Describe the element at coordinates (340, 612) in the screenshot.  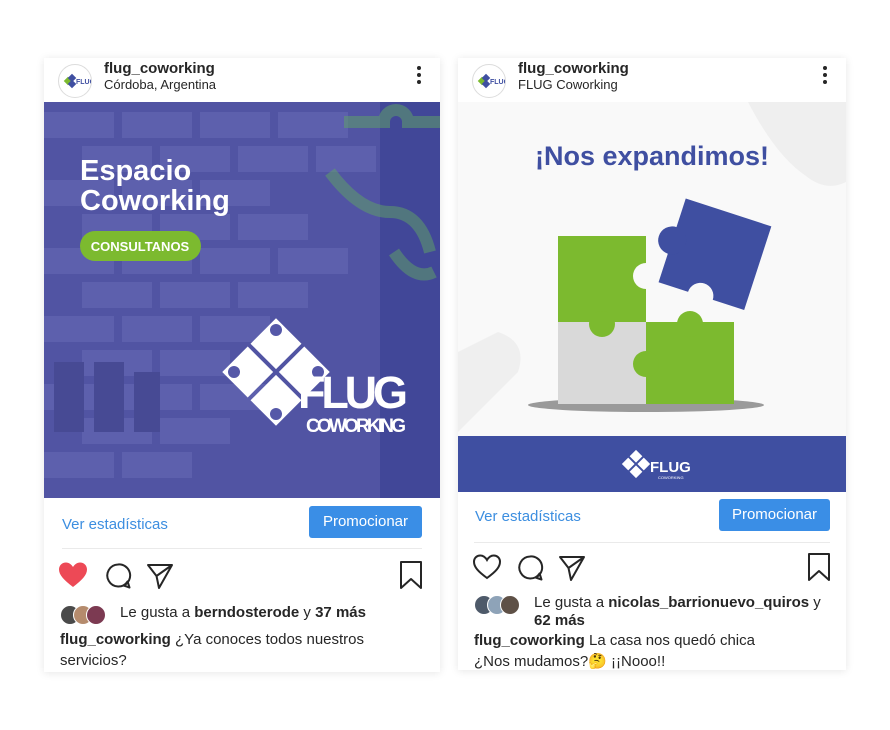
I see `likes-more: 37 más` at that location.